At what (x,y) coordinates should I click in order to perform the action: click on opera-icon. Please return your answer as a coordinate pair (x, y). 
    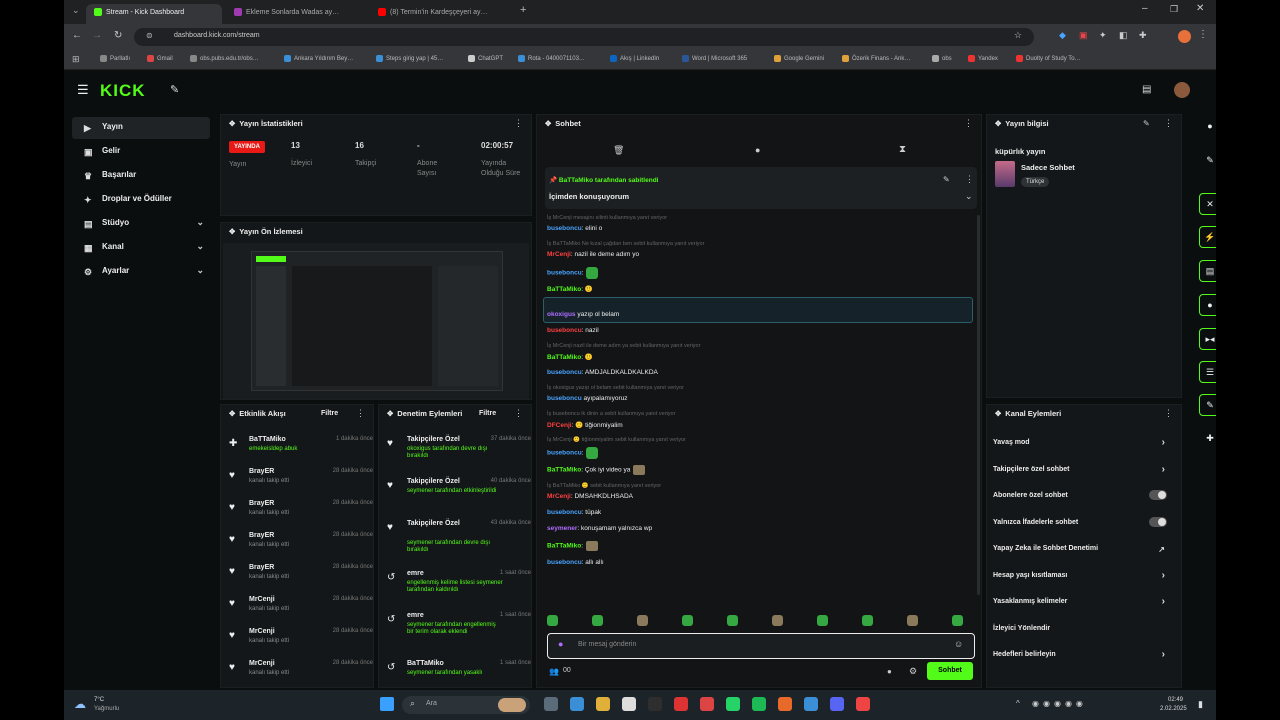
    Looking at the image, I should click on (681, 704).